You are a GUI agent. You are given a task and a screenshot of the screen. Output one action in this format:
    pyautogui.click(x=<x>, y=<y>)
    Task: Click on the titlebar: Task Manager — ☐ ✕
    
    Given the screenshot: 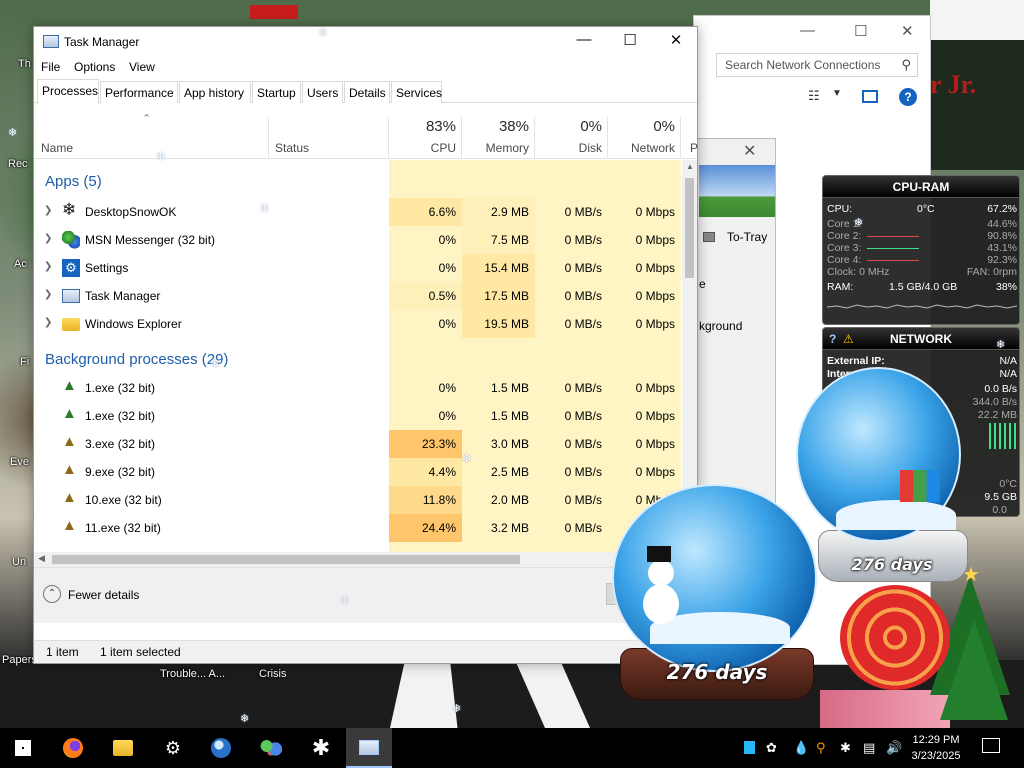 What is the action you would take?
    pyautogui.click(x=365, y=42)
    